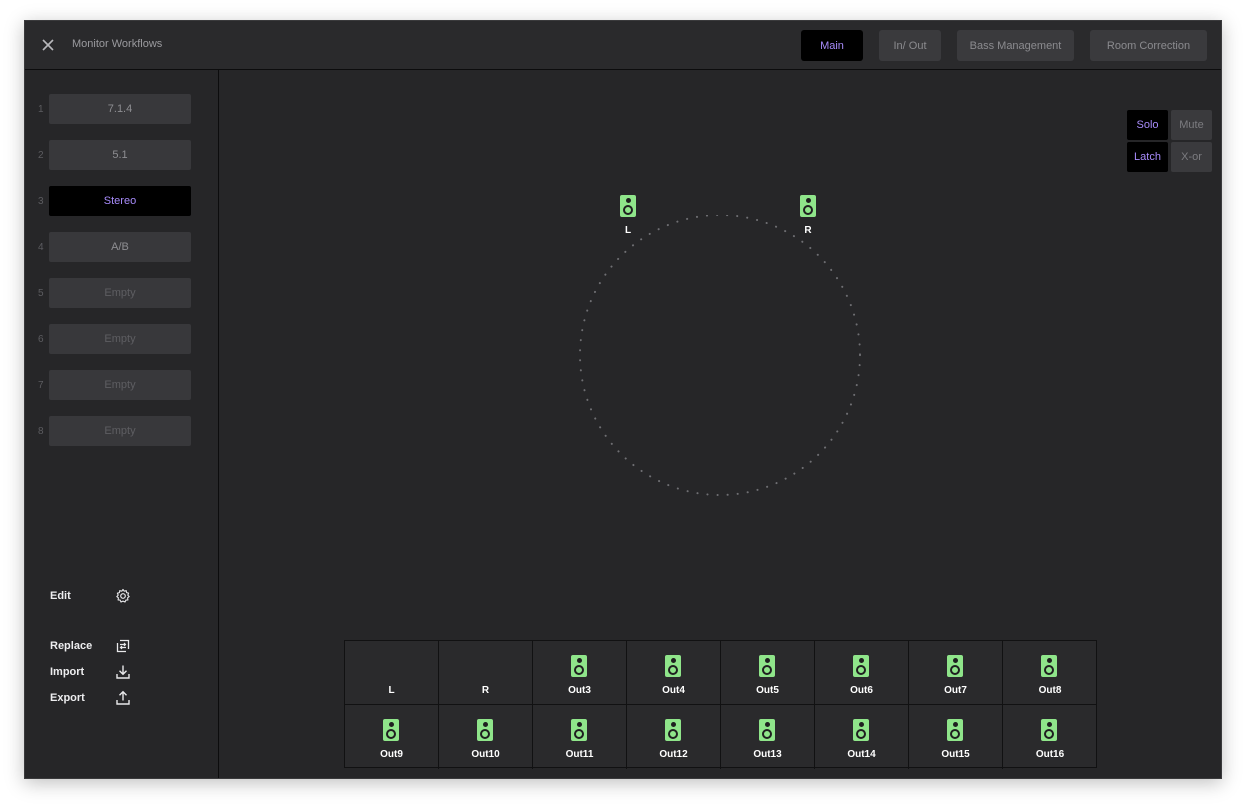  I want to click on output-label: R, so click(485, 690).